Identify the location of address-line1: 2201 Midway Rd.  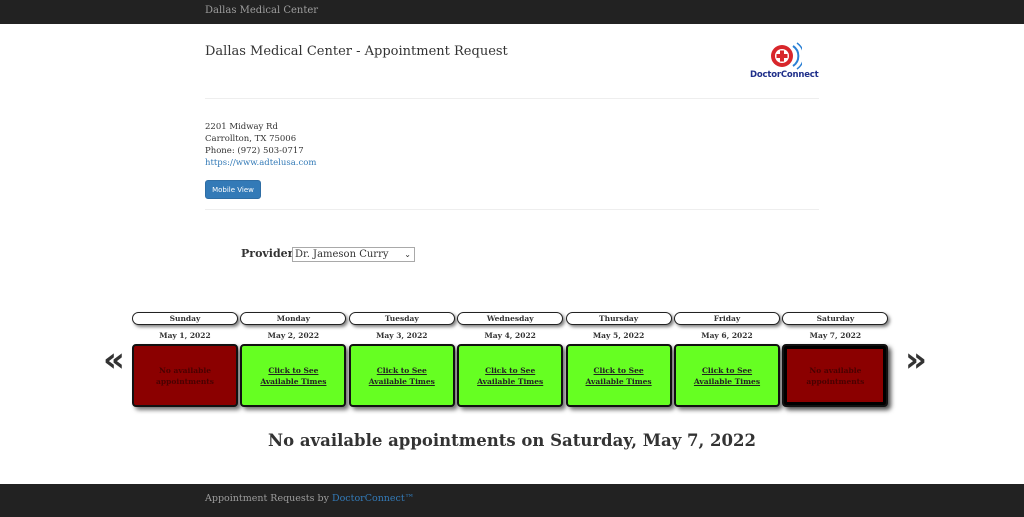
(241, 127).